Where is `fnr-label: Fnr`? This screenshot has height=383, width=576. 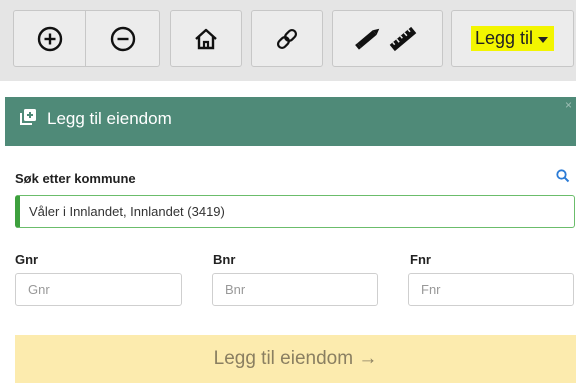 fnr-label: Fnr is located at coordinates (420, 259).